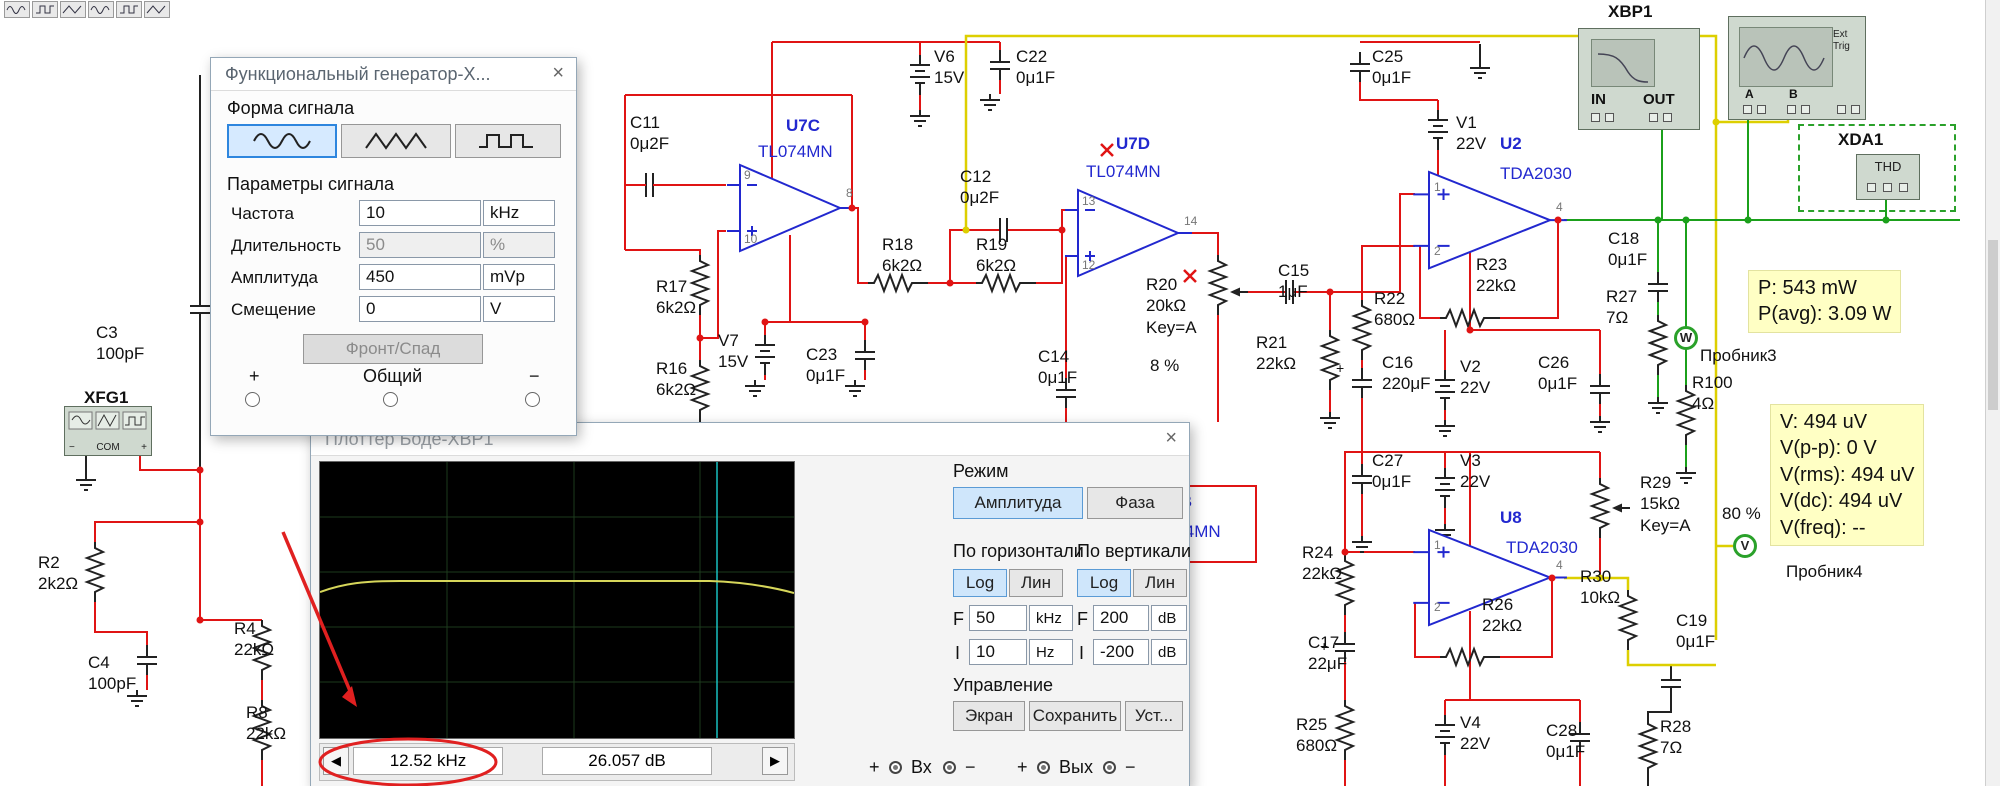  What do you see at coordinates (1695, 631) in the screenshot?
I see `component-C19: C19 0μ1F` at bounding box center [1695, 631].